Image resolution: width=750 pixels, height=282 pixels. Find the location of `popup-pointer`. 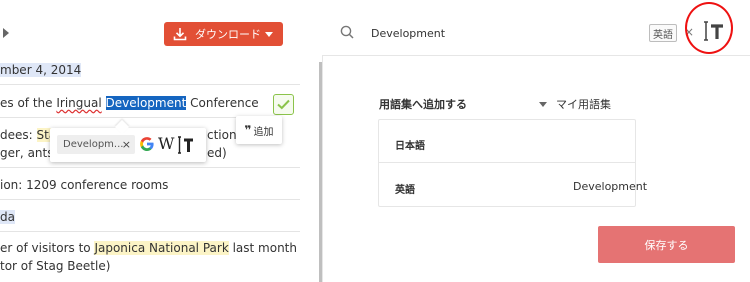

popup-pointer is located at coordinates (122, 127).